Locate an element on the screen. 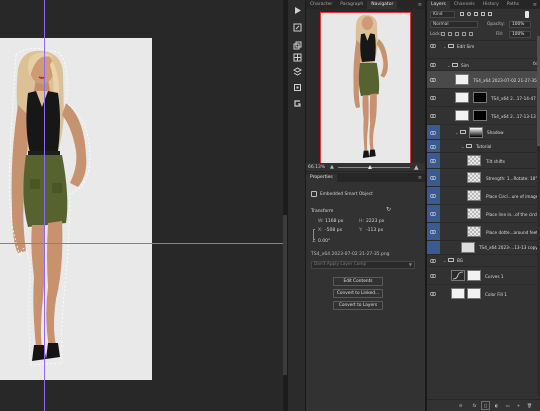 The height and width of the screenshot is (411, 540). zoom-out-icon: ▲ is located at coordinates (332, 167).